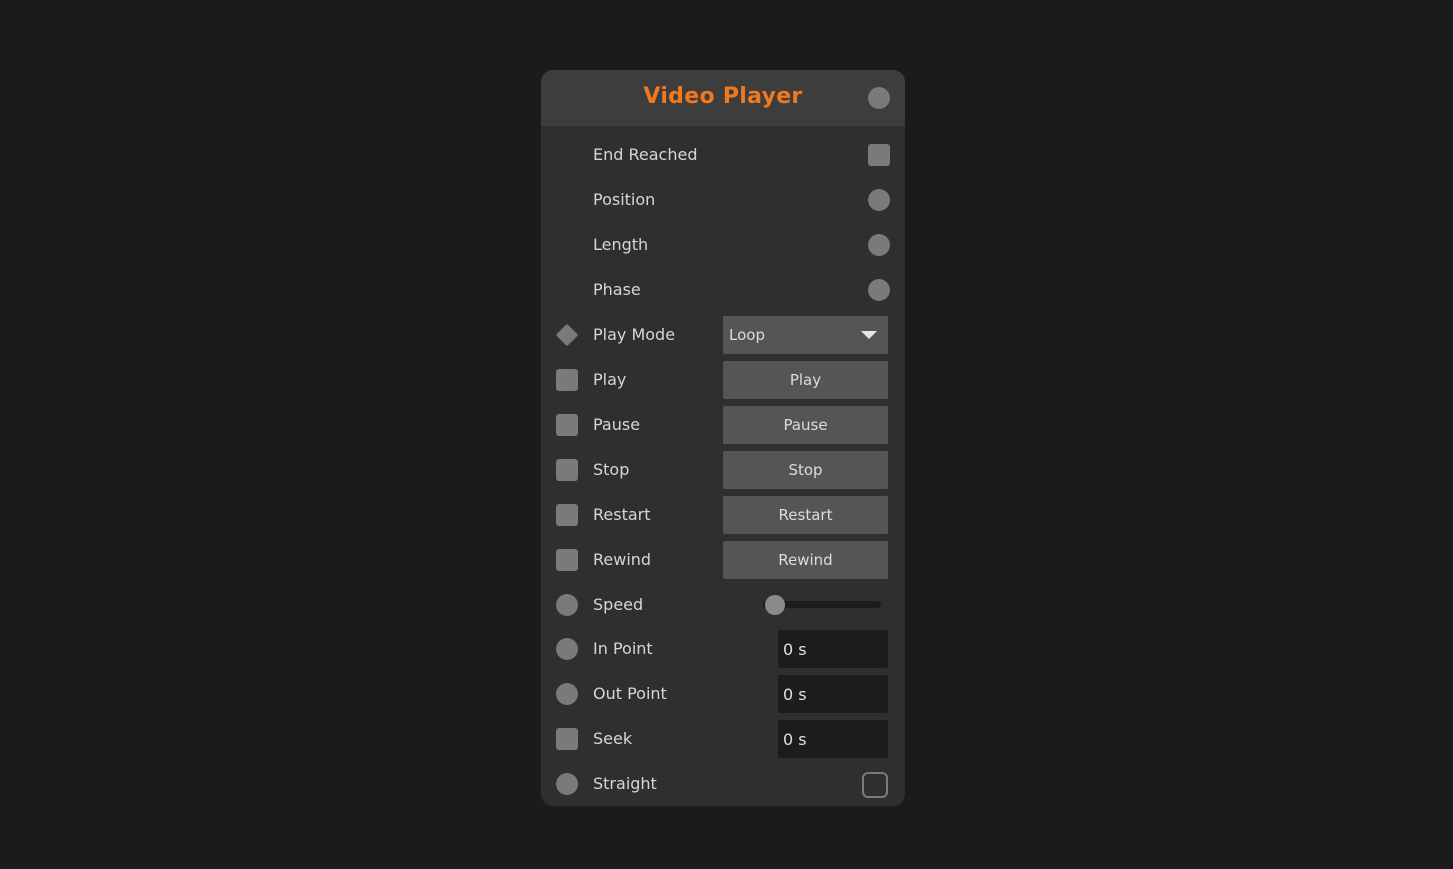 The width and height of the screenshot is (1453, 869). I want to click on in-point-field: 0 s, so click(833, 649).